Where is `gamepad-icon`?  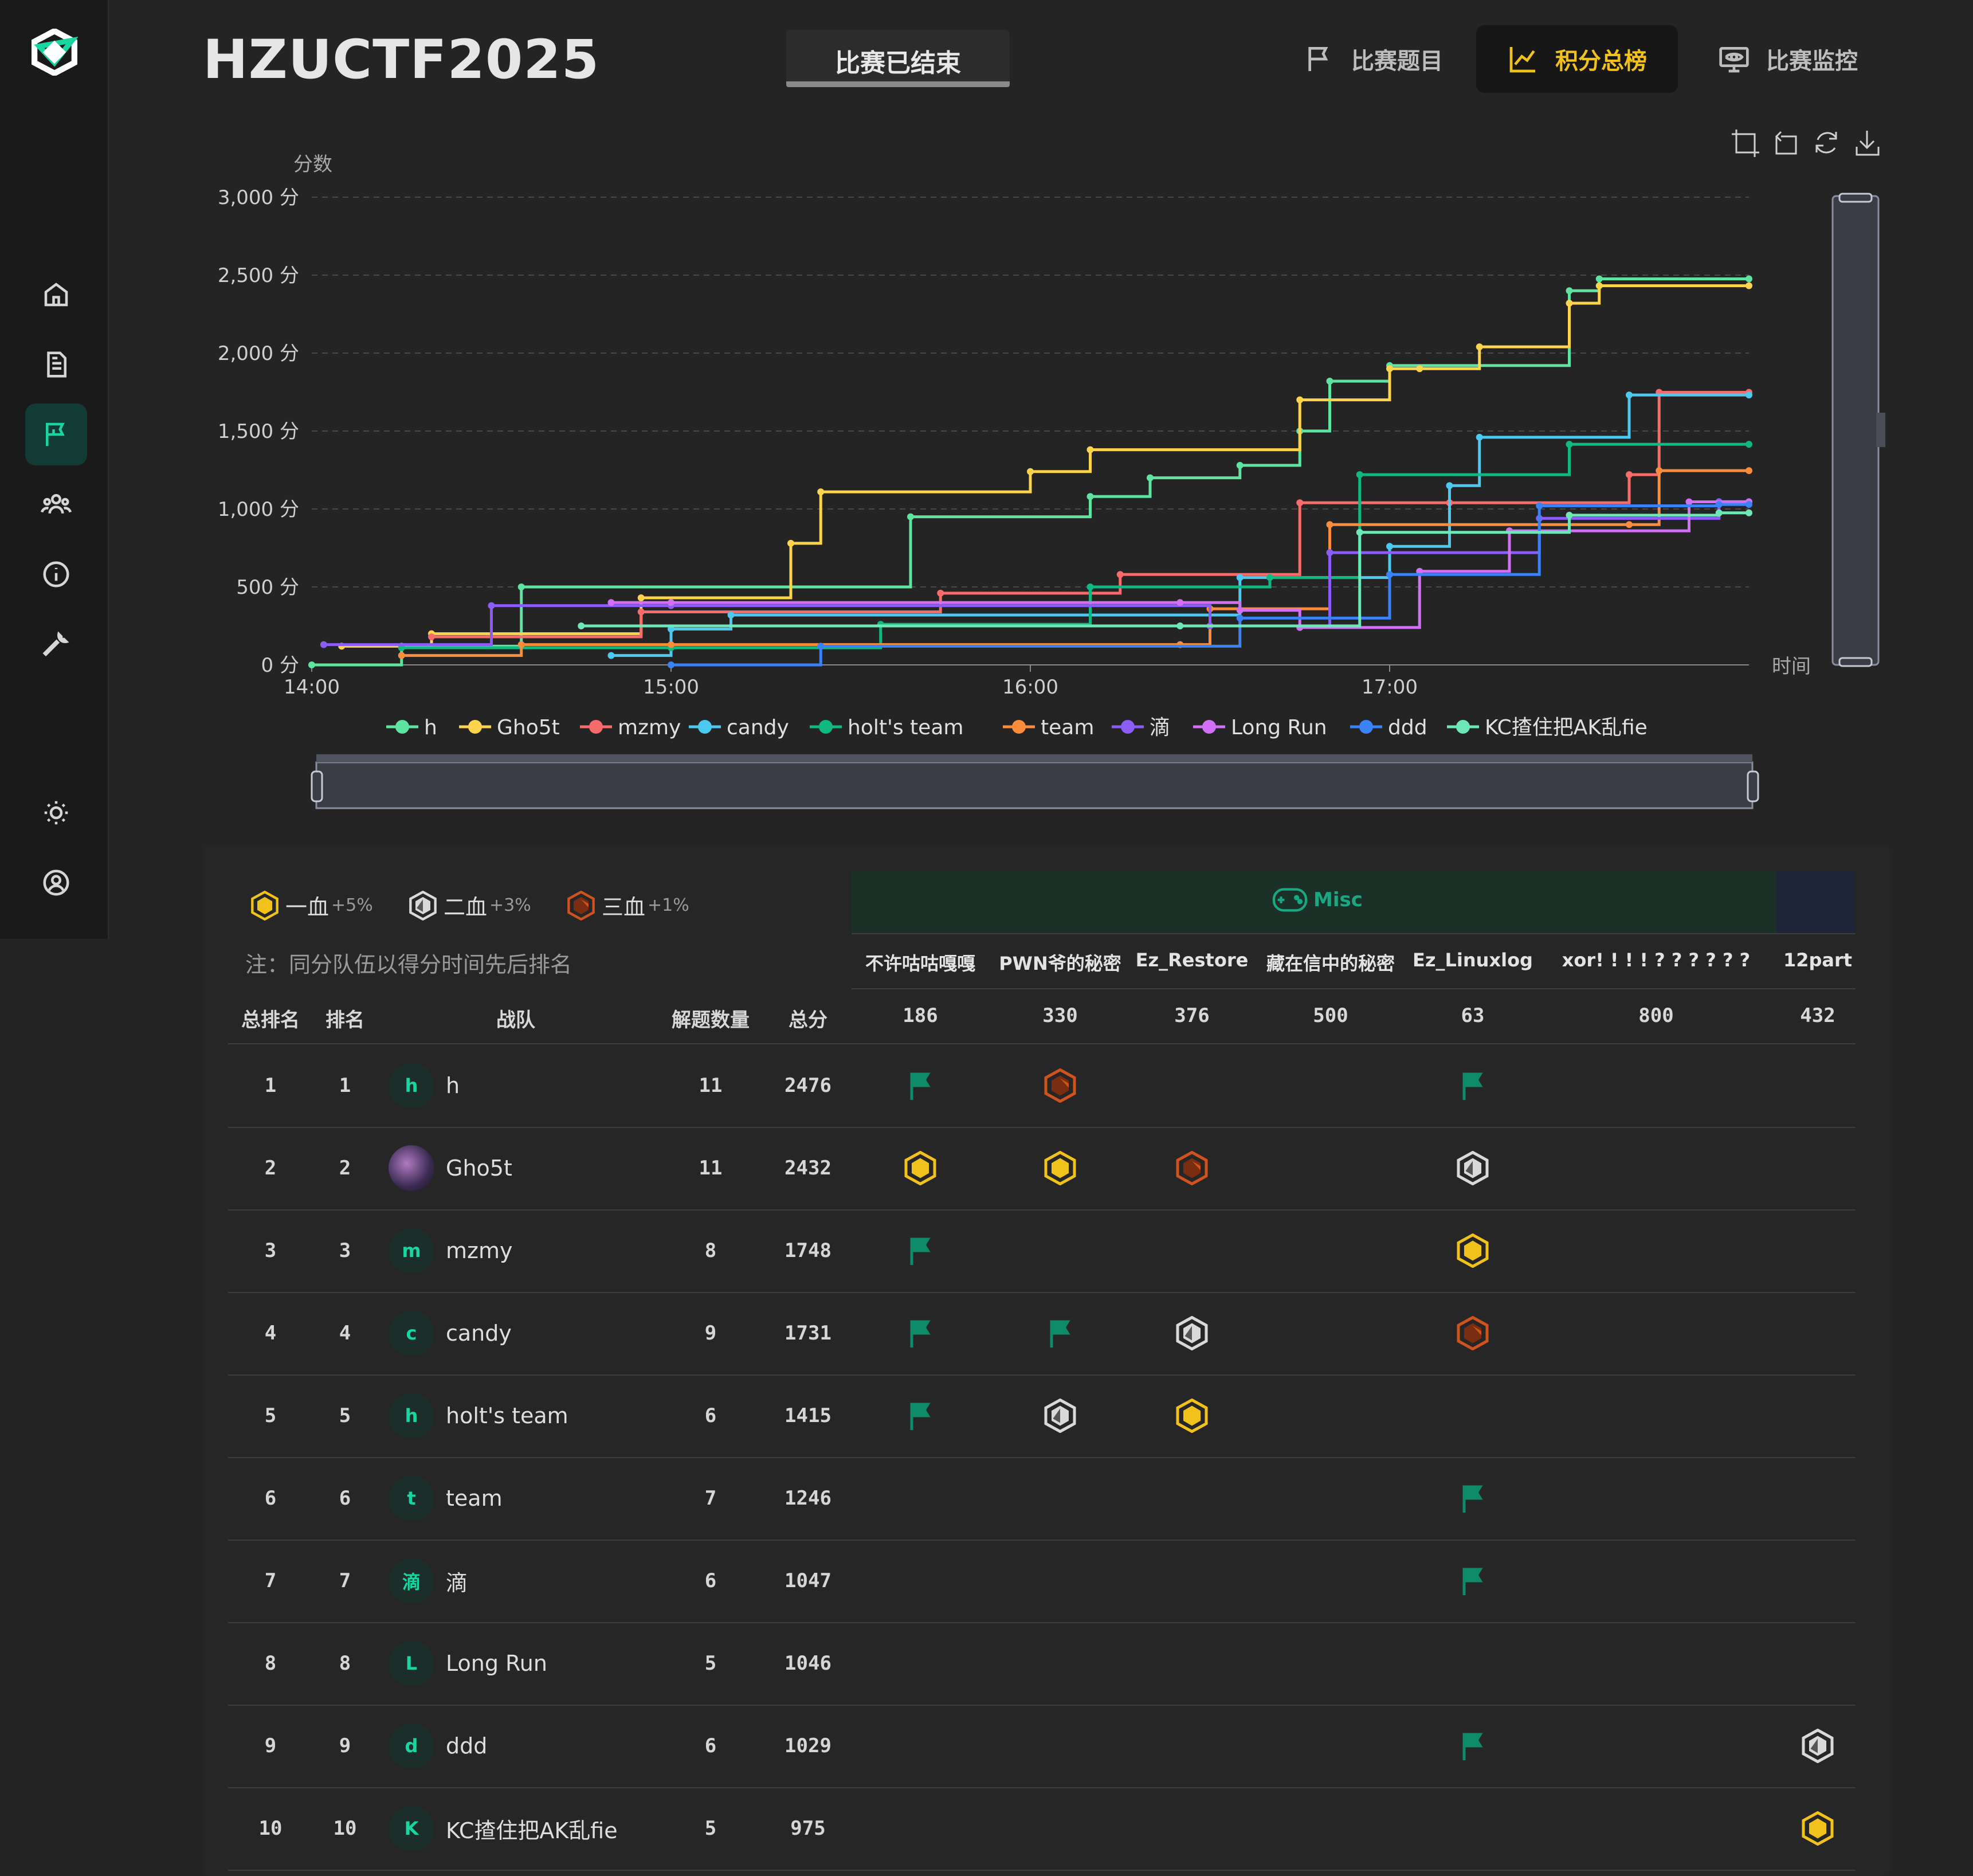
gamepad-icon is located at coordinates (1290, 900).